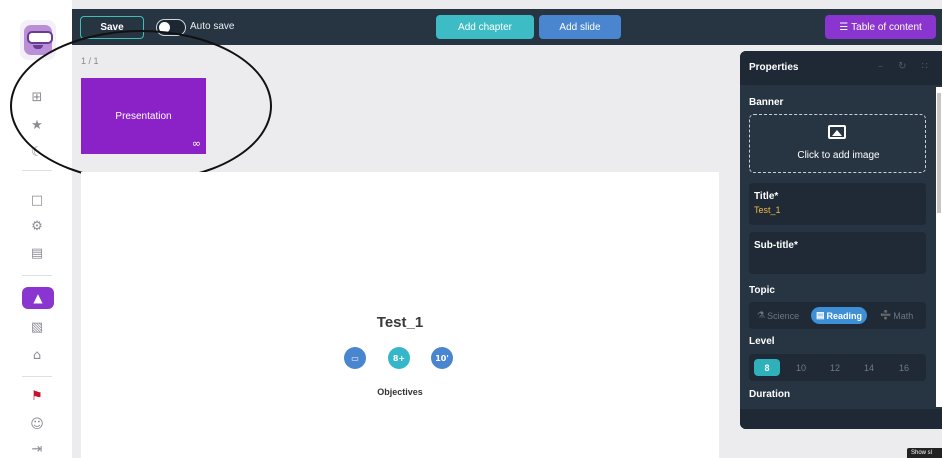 The height and width of the screenshot is (458, 942). What do you see at coordinates (770, 394) in the screenshot?
I see `duration-label: Duration` at bounding box center [770, 394].